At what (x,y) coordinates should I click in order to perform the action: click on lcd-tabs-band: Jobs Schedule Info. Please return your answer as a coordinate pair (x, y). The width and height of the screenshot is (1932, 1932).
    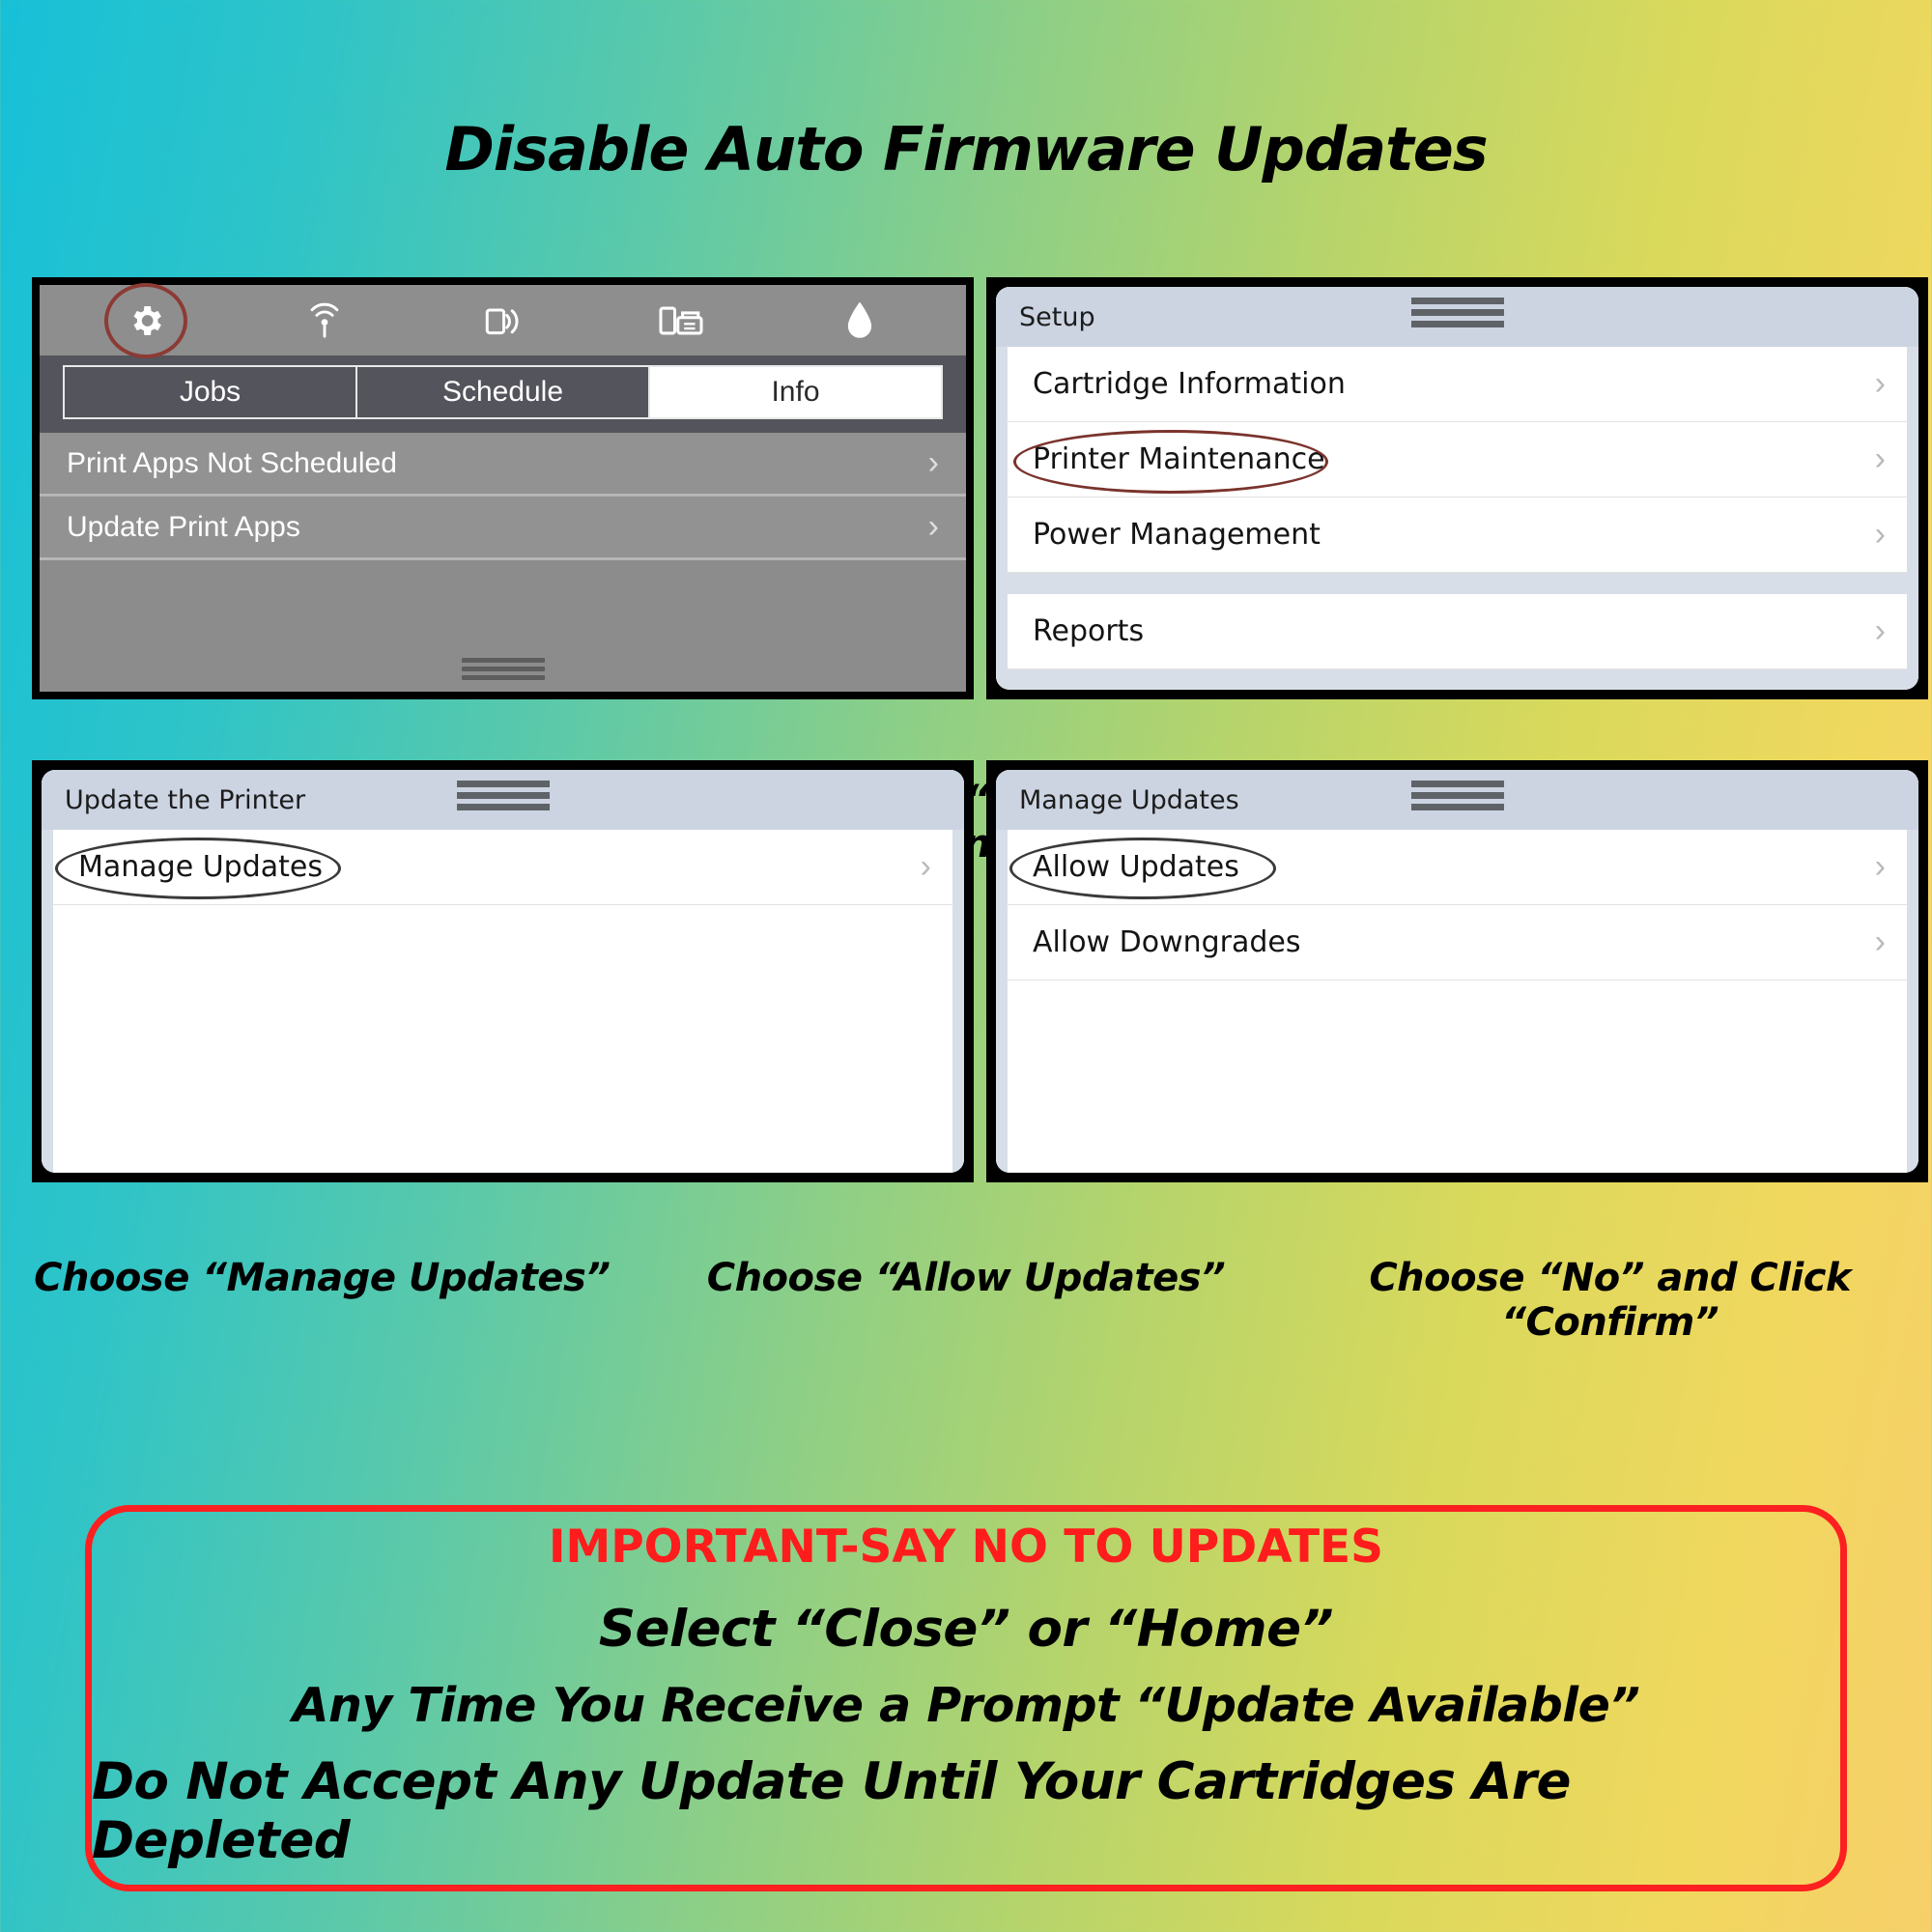
    Looking at the image, I should click on (503, 394).